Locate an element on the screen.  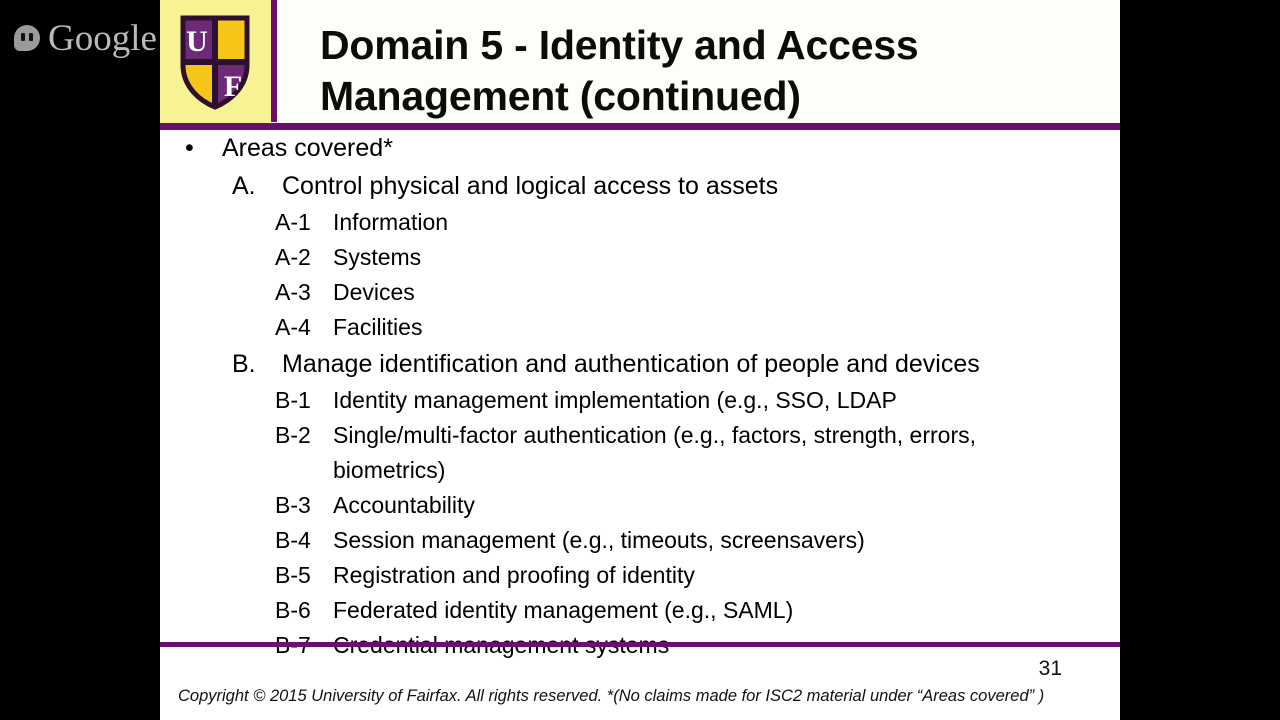
list-item: A-1 Information is located at coordinates (640, 222).